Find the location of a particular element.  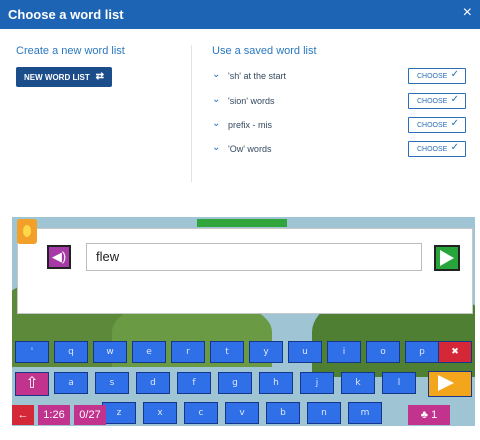

saved-list-name: 'sh' at the start is located at coordinates (257, 76).